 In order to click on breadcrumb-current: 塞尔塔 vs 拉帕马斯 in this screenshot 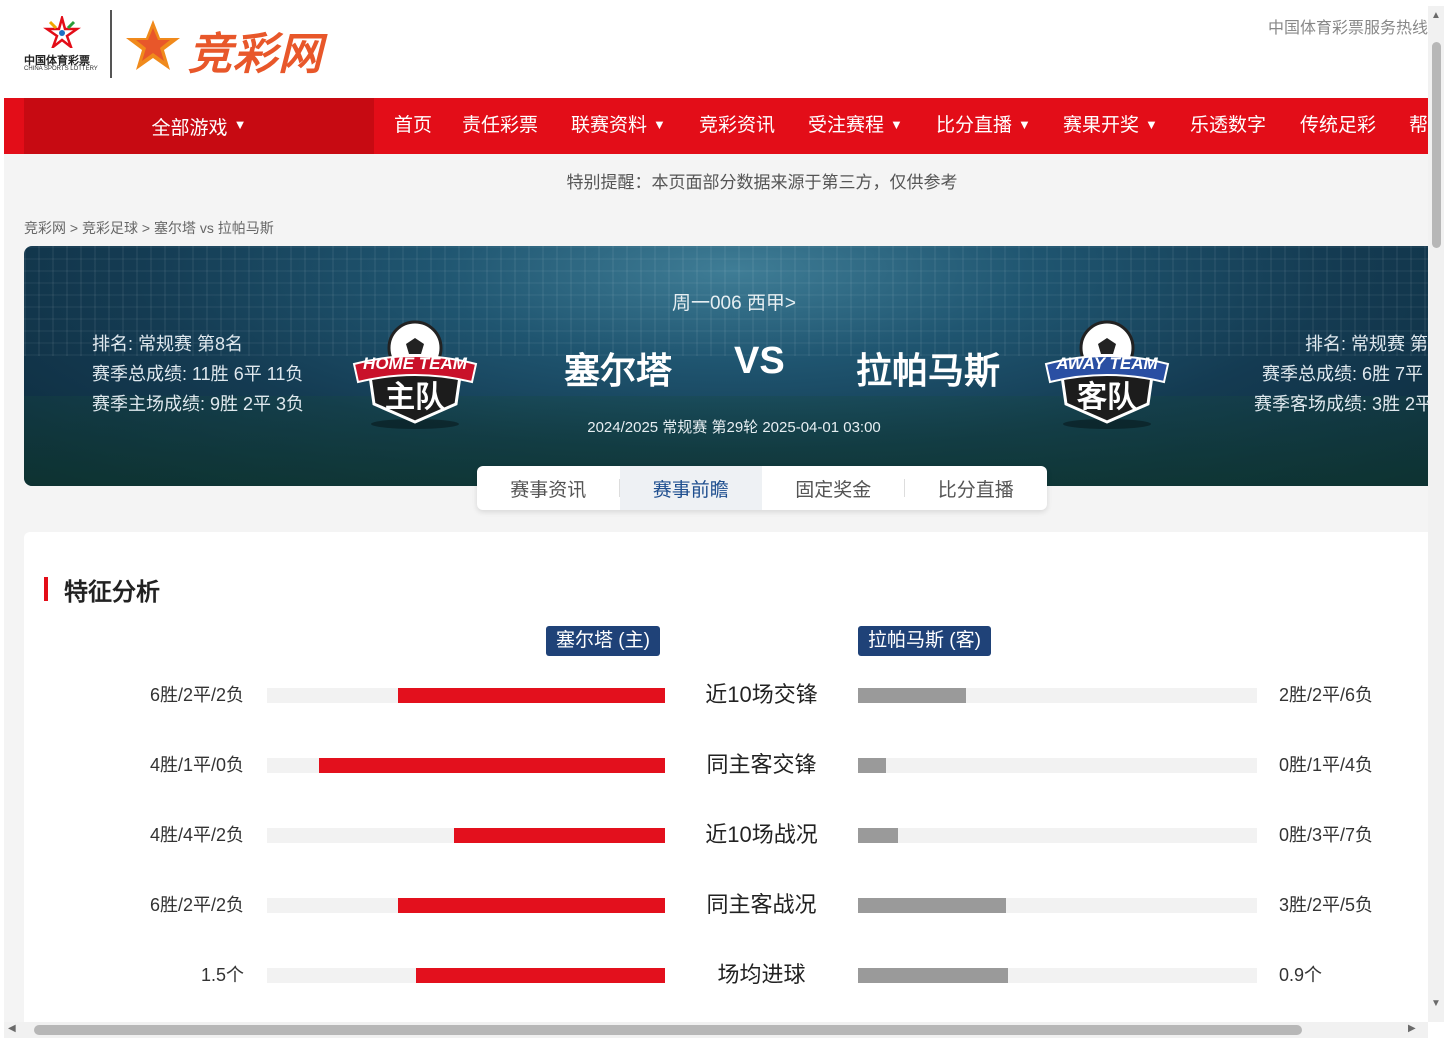, I will do `click(213, 228)`.